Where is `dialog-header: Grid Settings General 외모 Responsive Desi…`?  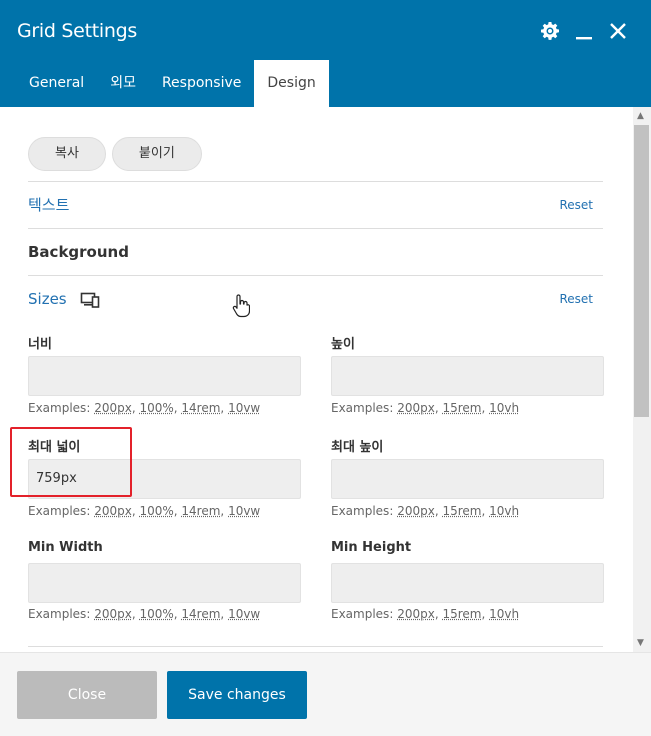 dialog-header: Grid Settings General 외모 Responsive Desi… is located at coordinates (325, 53).